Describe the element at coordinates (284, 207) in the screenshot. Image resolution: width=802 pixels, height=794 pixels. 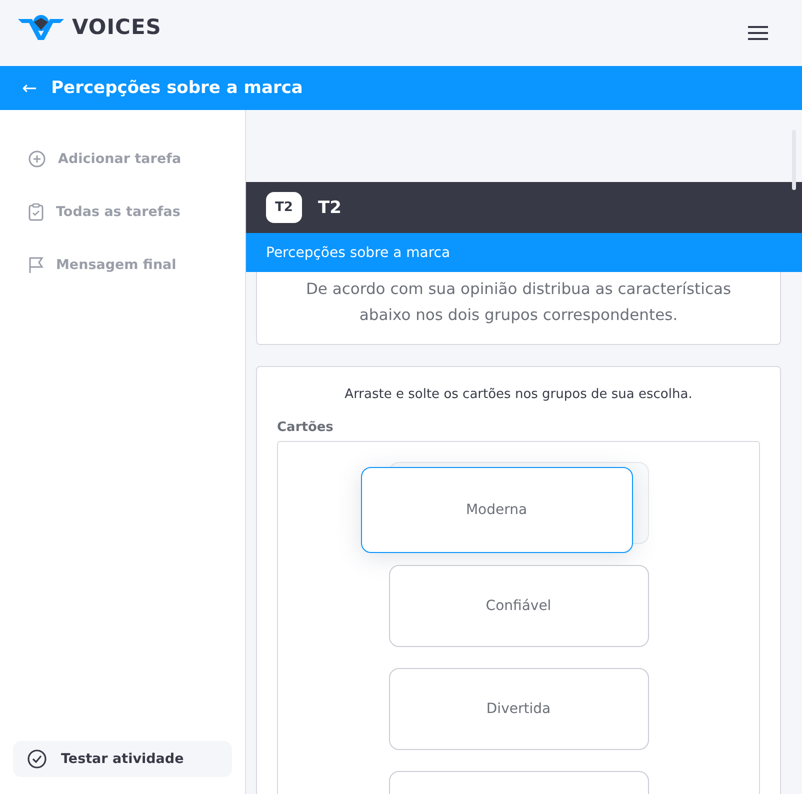
I see `task-badge: T2` at that location.